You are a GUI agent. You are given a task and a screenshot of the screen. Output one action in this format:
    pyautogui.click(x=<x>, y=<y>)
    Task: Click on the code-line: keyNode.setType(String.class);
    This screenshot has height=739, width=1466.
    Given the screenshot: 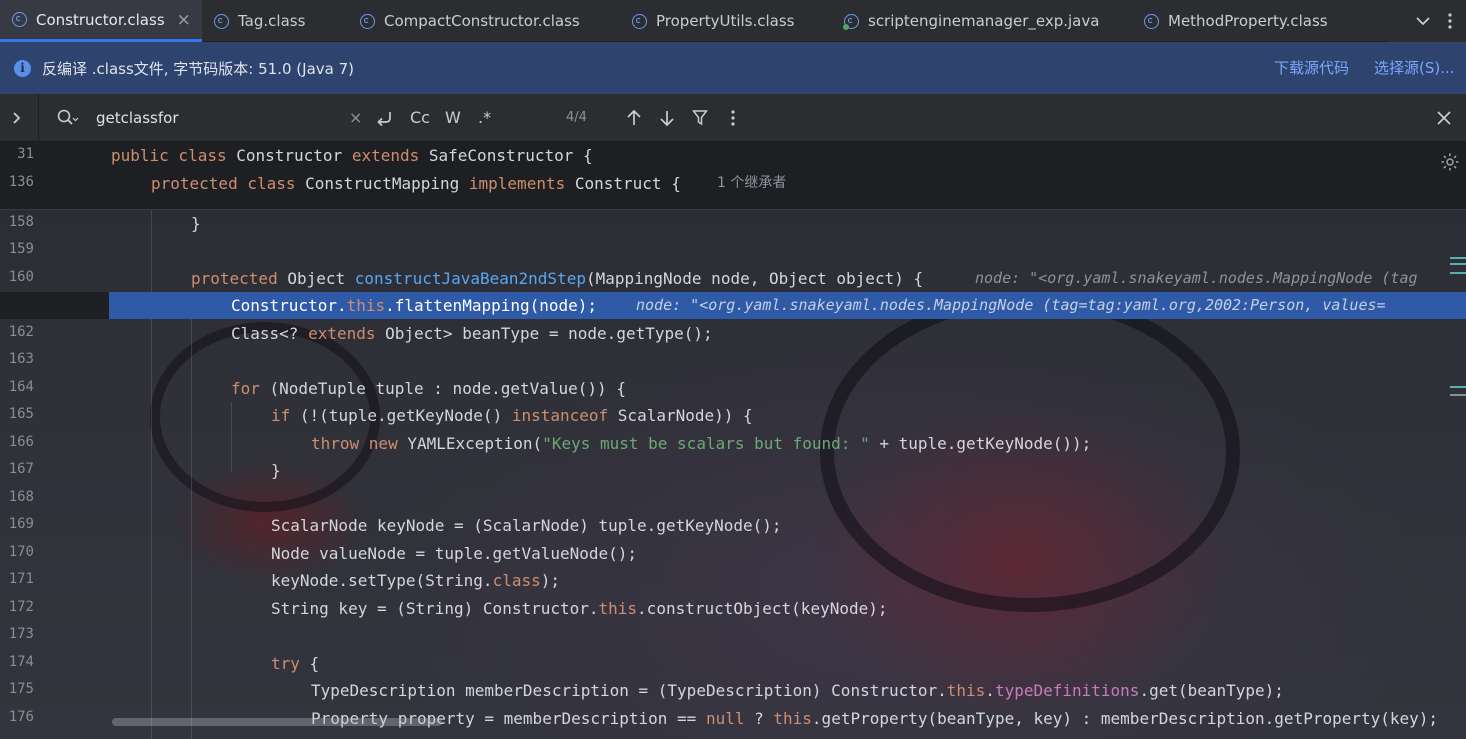 What is the action you would take?
    pyautogui.click(x=415, y=580)
    